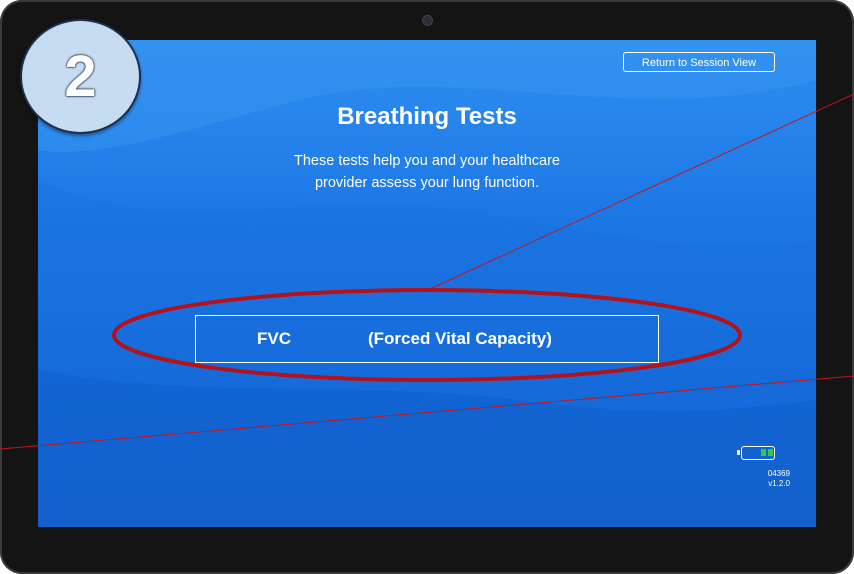 The width and height of the screenshot is (854, 574). What do you see at coordinates (759, 479) in the screenshot?
I see `device-info: 04369 v1.2.0` at bounding box center [759, 479].